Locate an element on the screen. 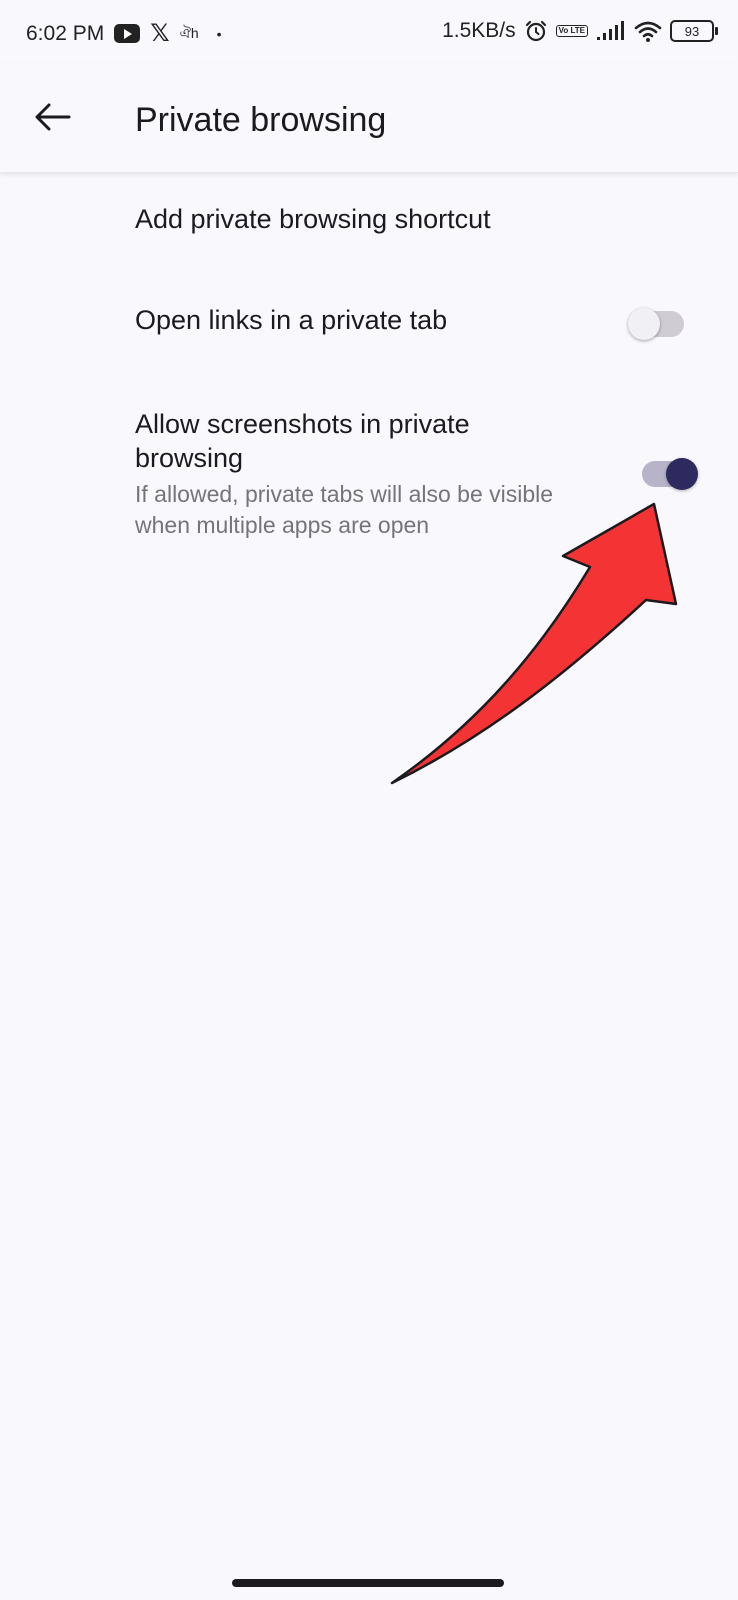 This screenshot has height=1600, width=738. open-links-private-toggle is located at coordinates (656, 324).